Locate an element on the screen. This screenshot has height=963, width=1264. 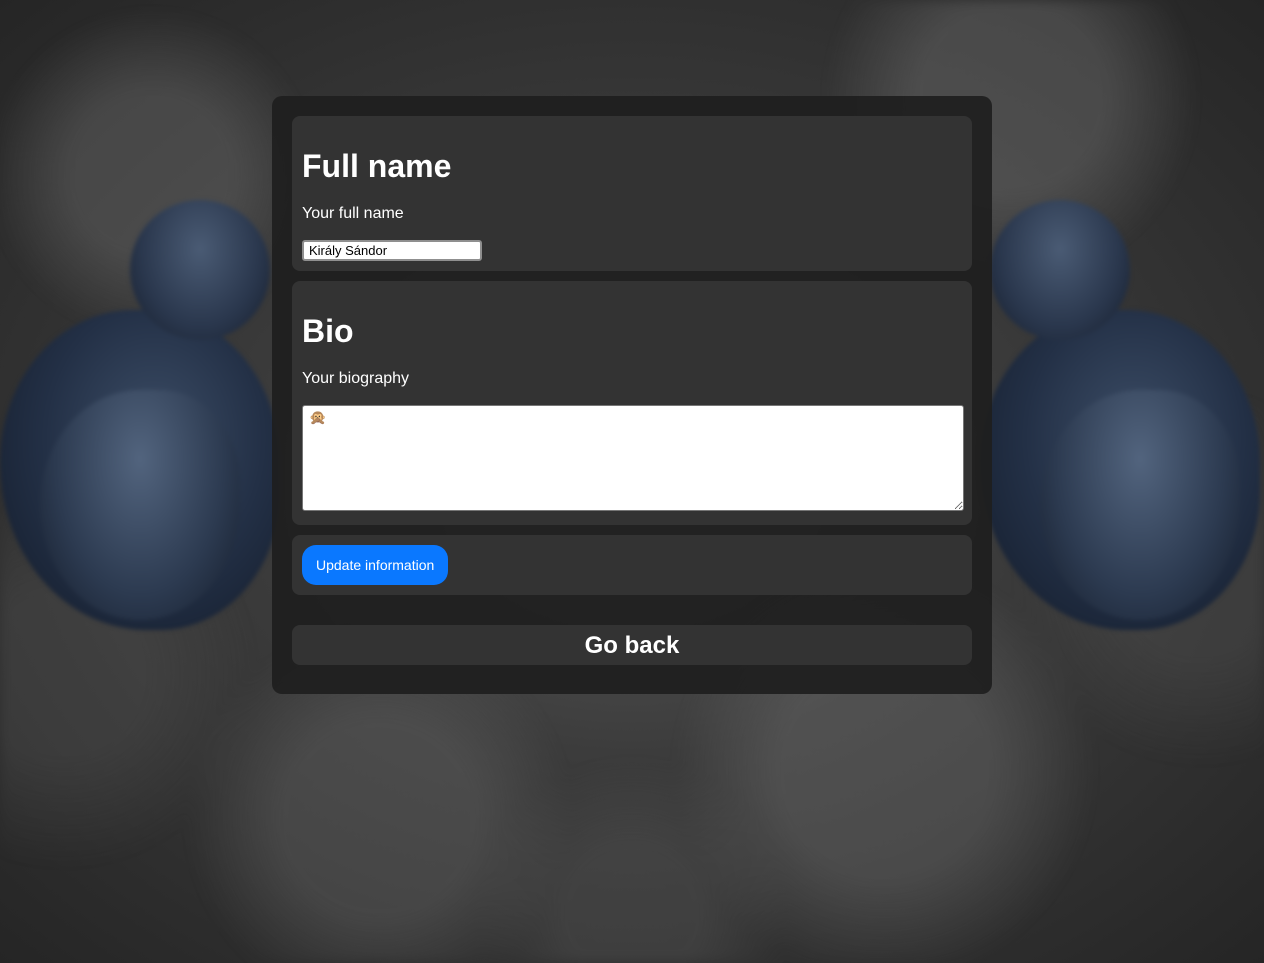
bio-card: Bio Your biography 🙊 is located at coordinates (632, 403).